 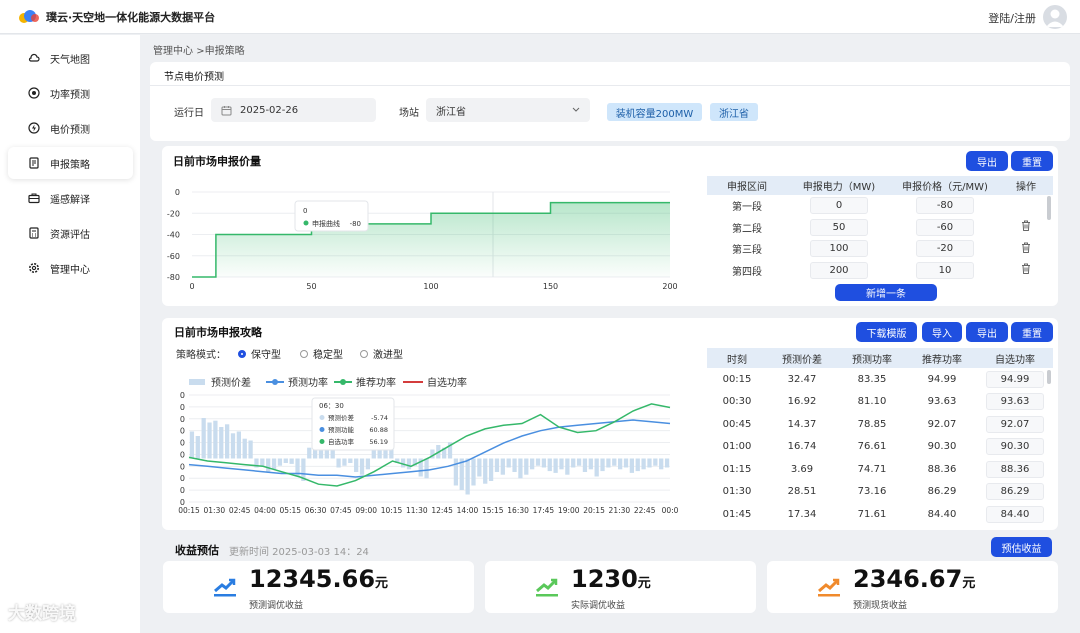 I want to click on sidebar-item-power-forecast: 功率预测, so click(x=70, y=93).